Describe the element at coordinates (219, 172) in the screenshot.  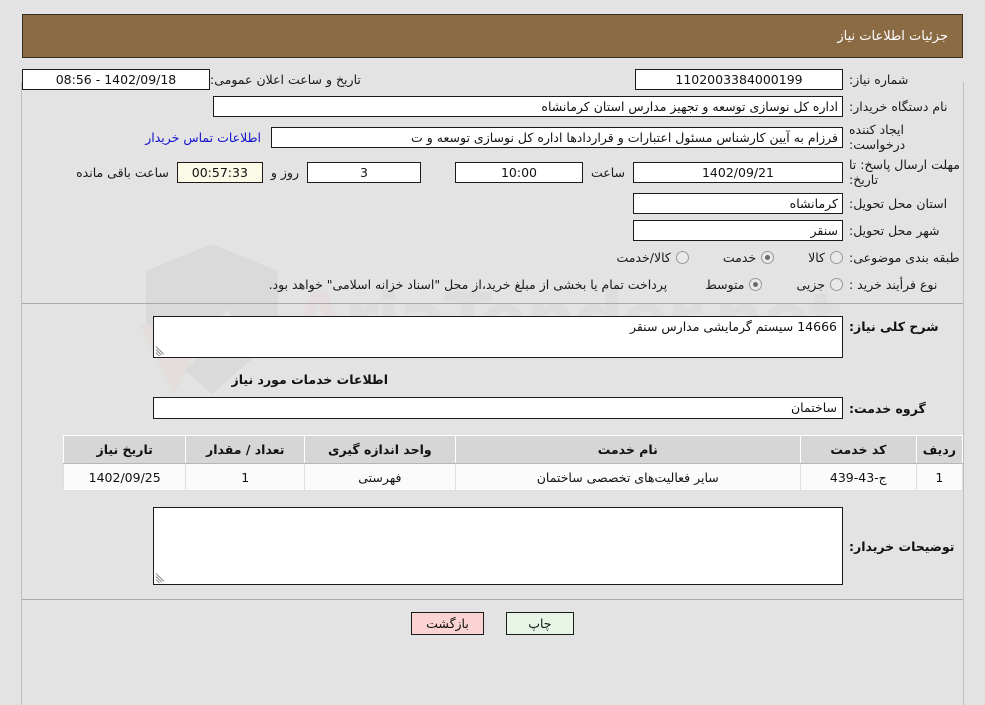
I see `deadline-countdown-timer: 00:57:33` at that location.